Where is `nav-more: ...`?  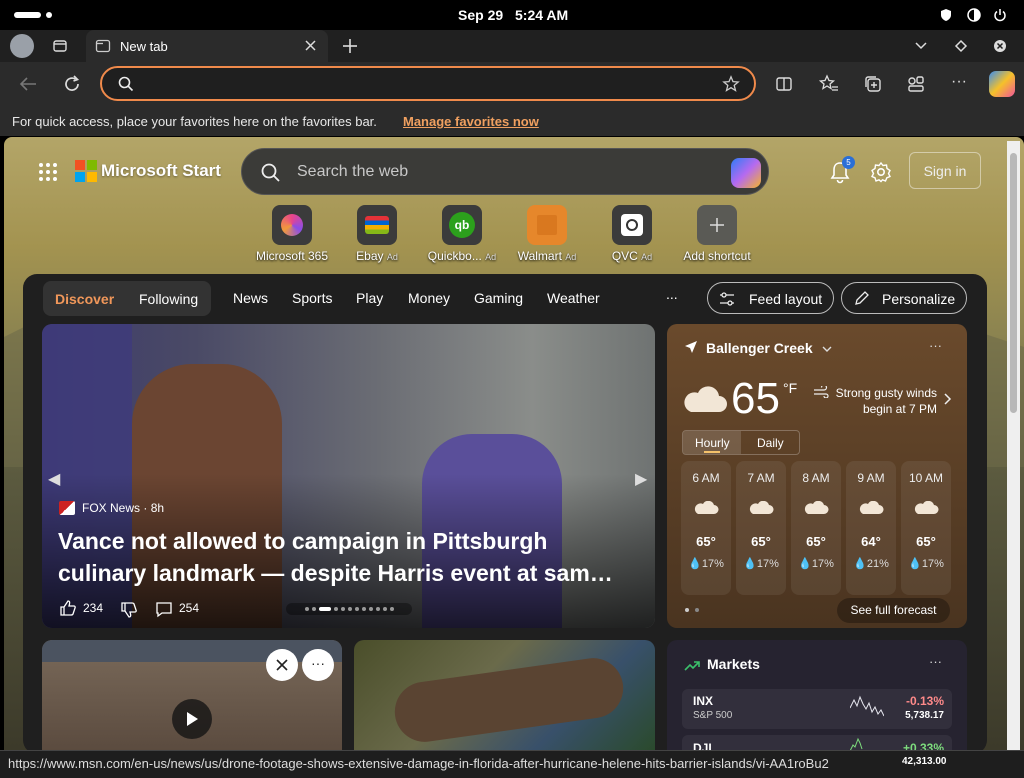 nav-more: ... is located at coordinates (672, 294).